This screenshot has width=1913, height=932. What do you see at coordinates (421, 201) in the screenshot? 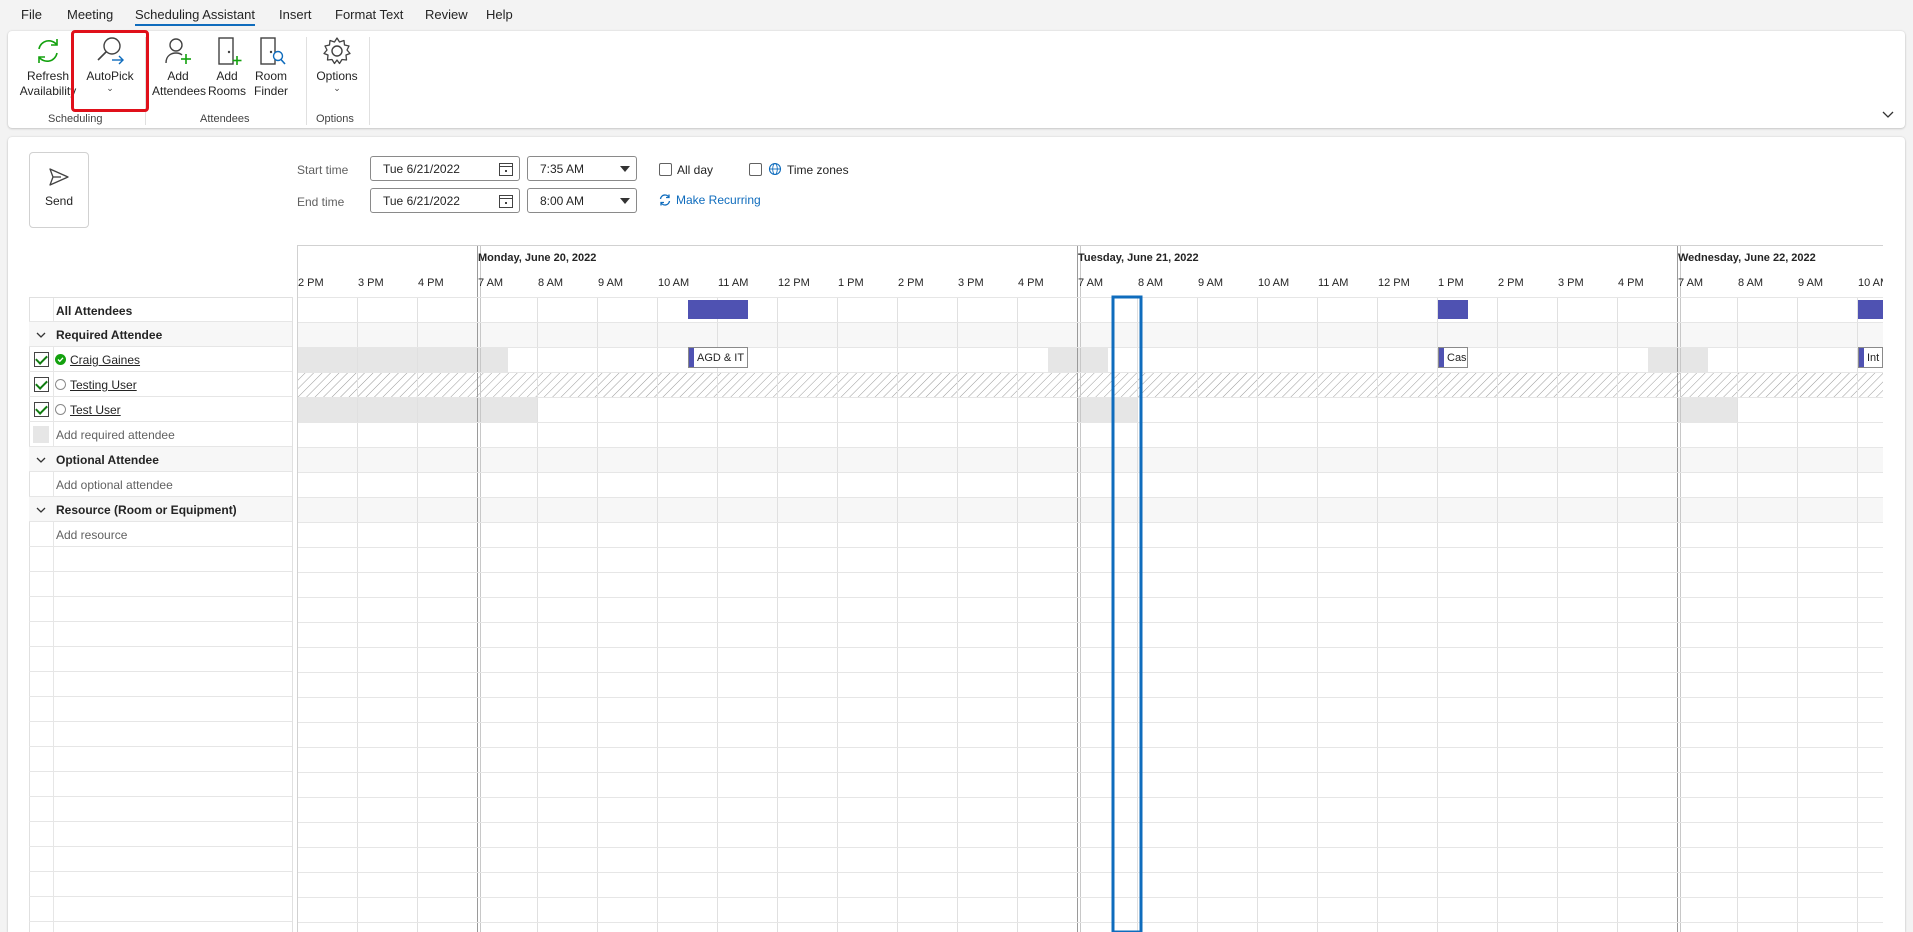
I see `end-date-value: Tue 6/21/2022` at bounding box center [421, 201].